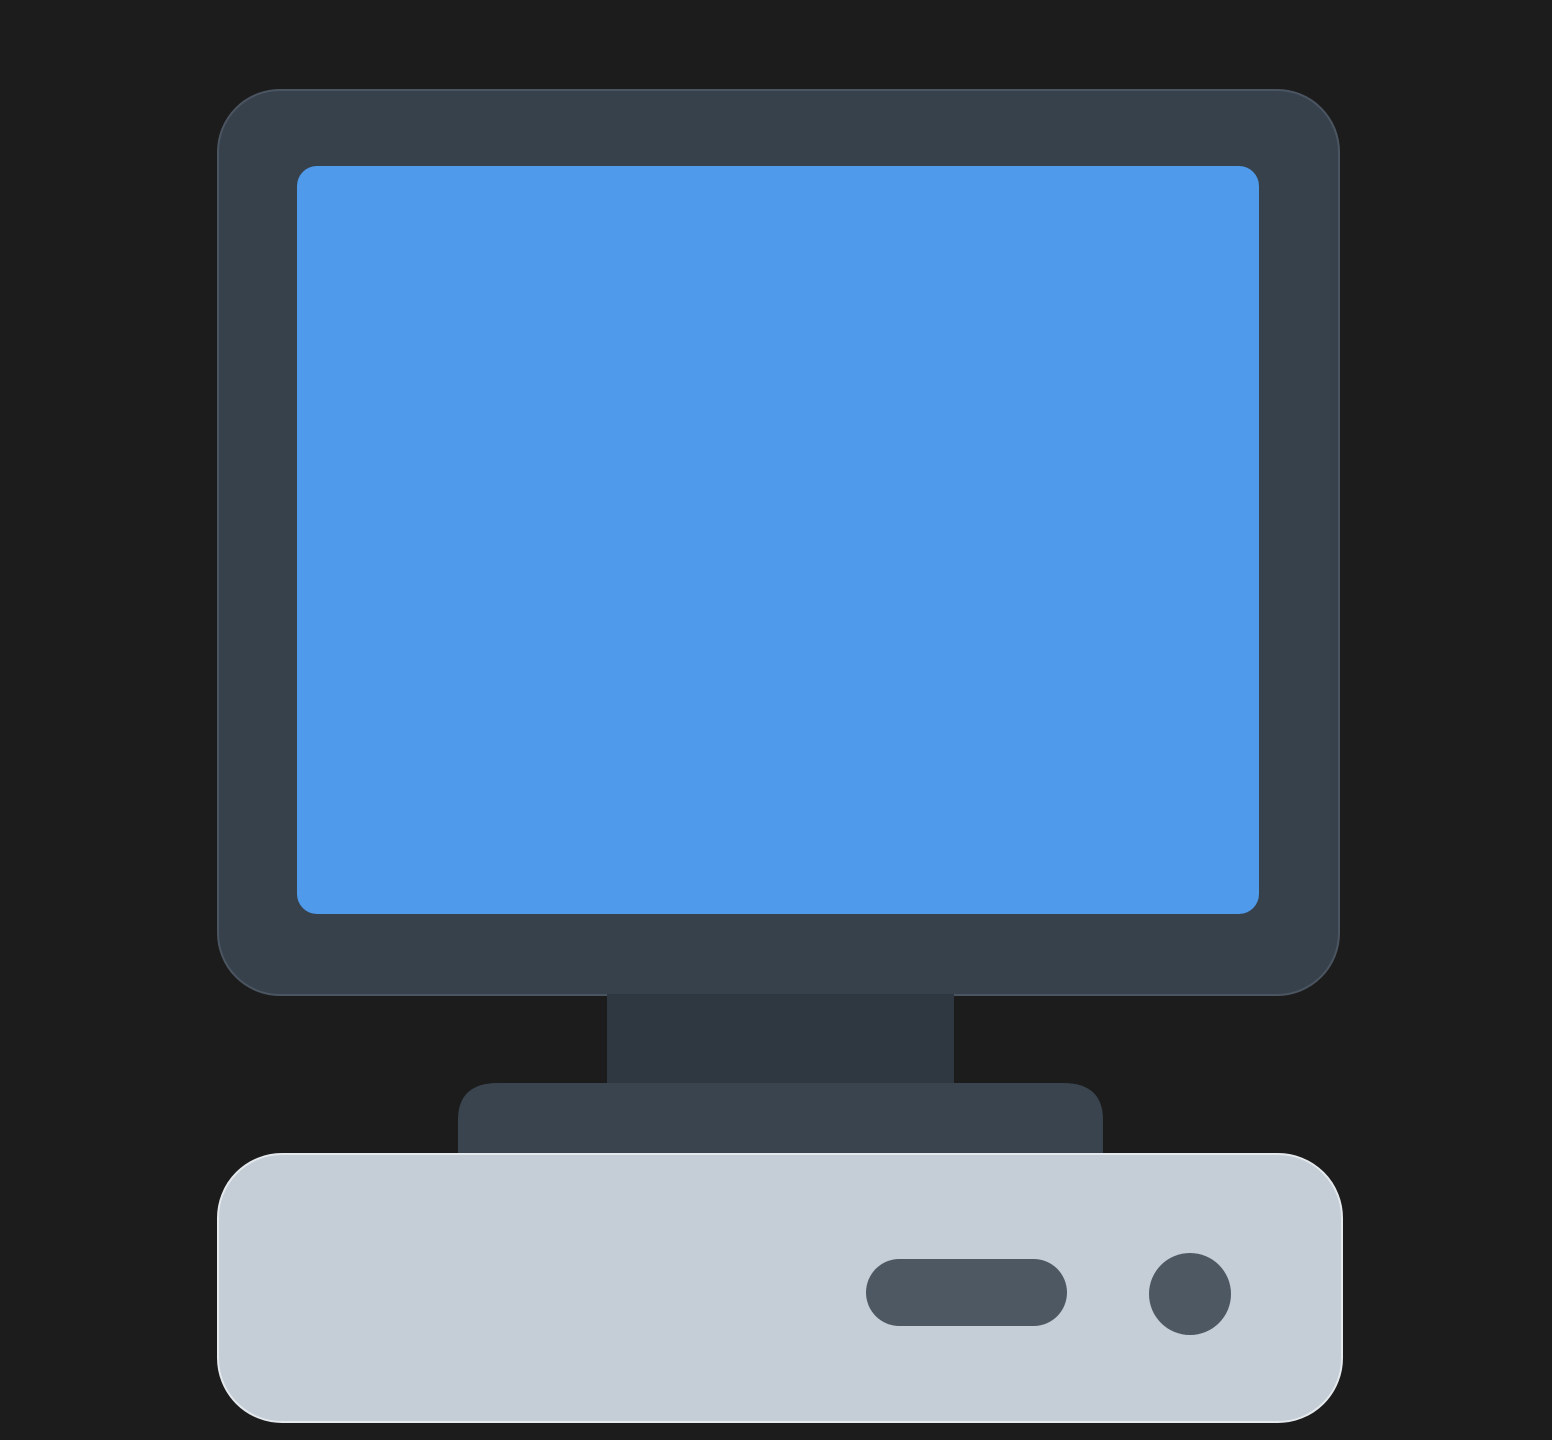  Describe the element at coordinates (780, 1121) in the screenshot. I see `stand-base` at that location.